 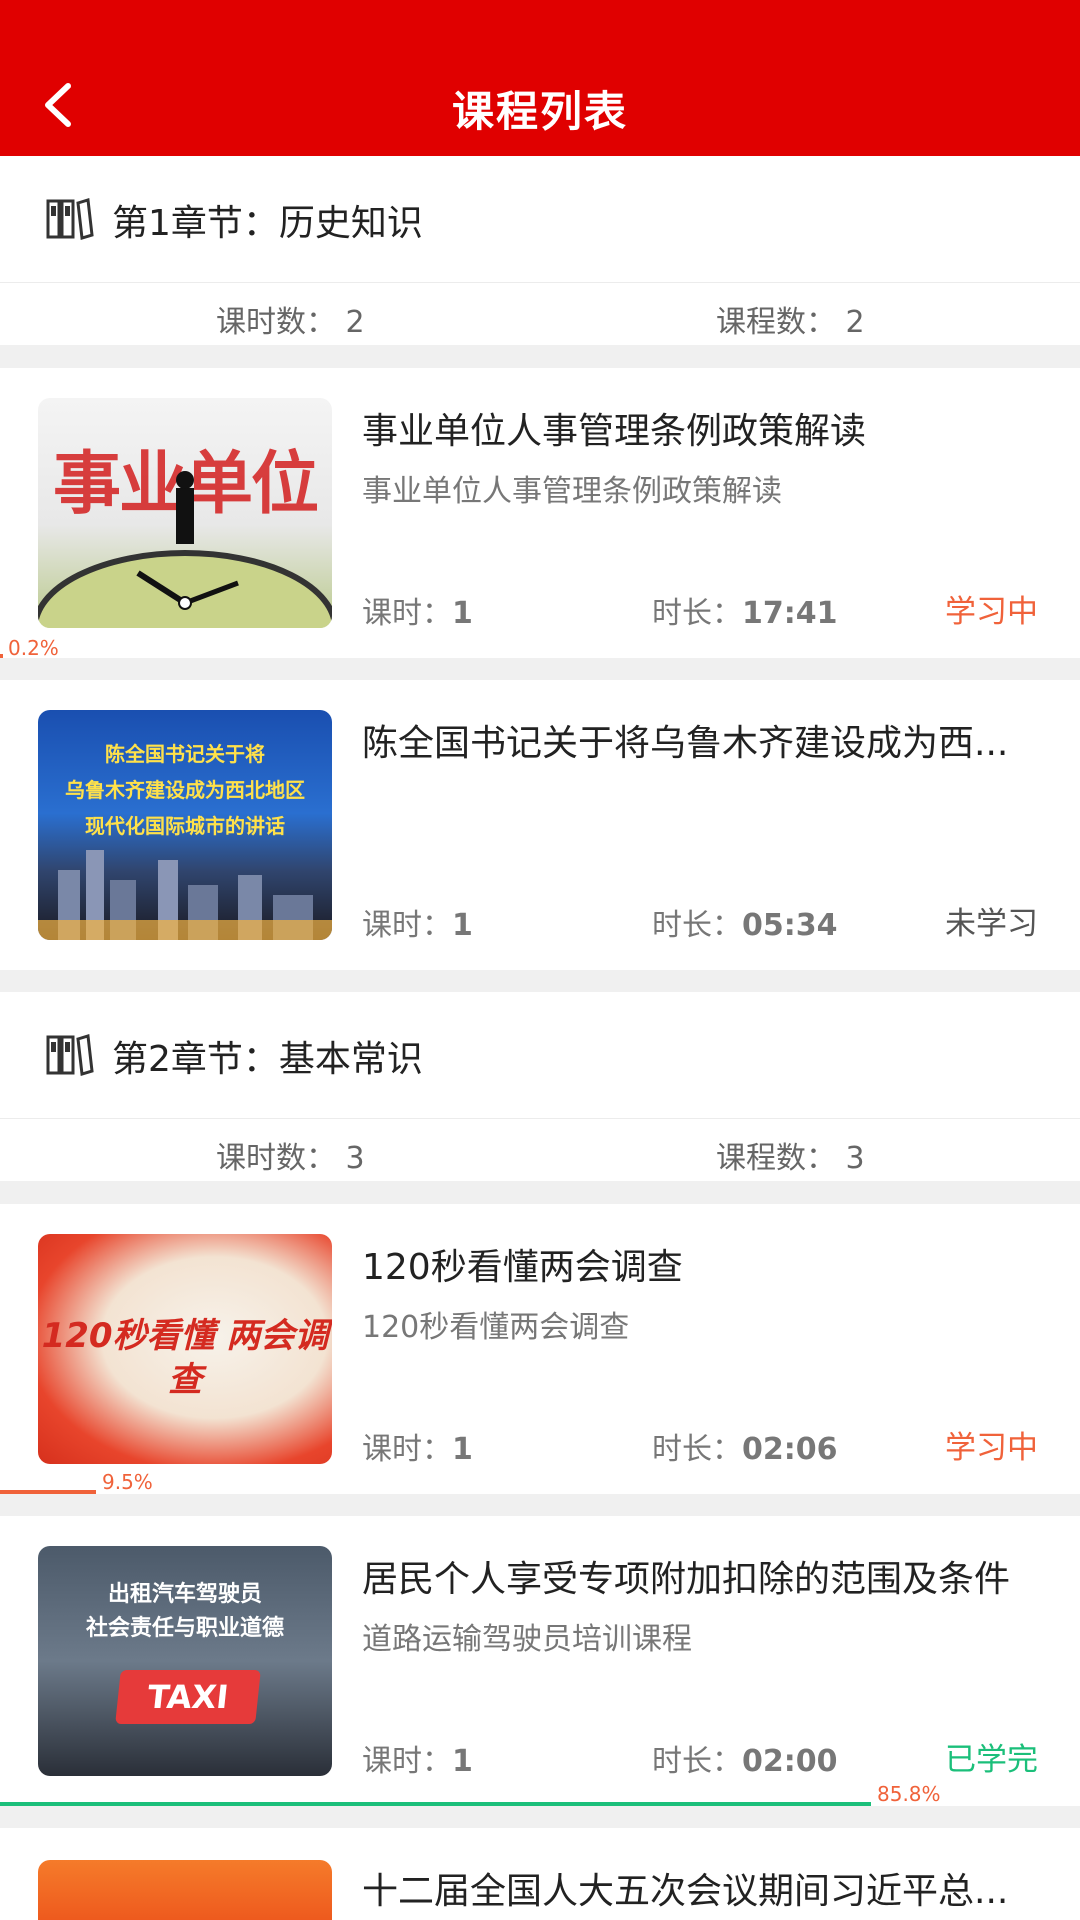 What do you see at coordinates (185, 1890) in the screenshot?
I see `course-thumbnail` at bounding box center [185, 1890].